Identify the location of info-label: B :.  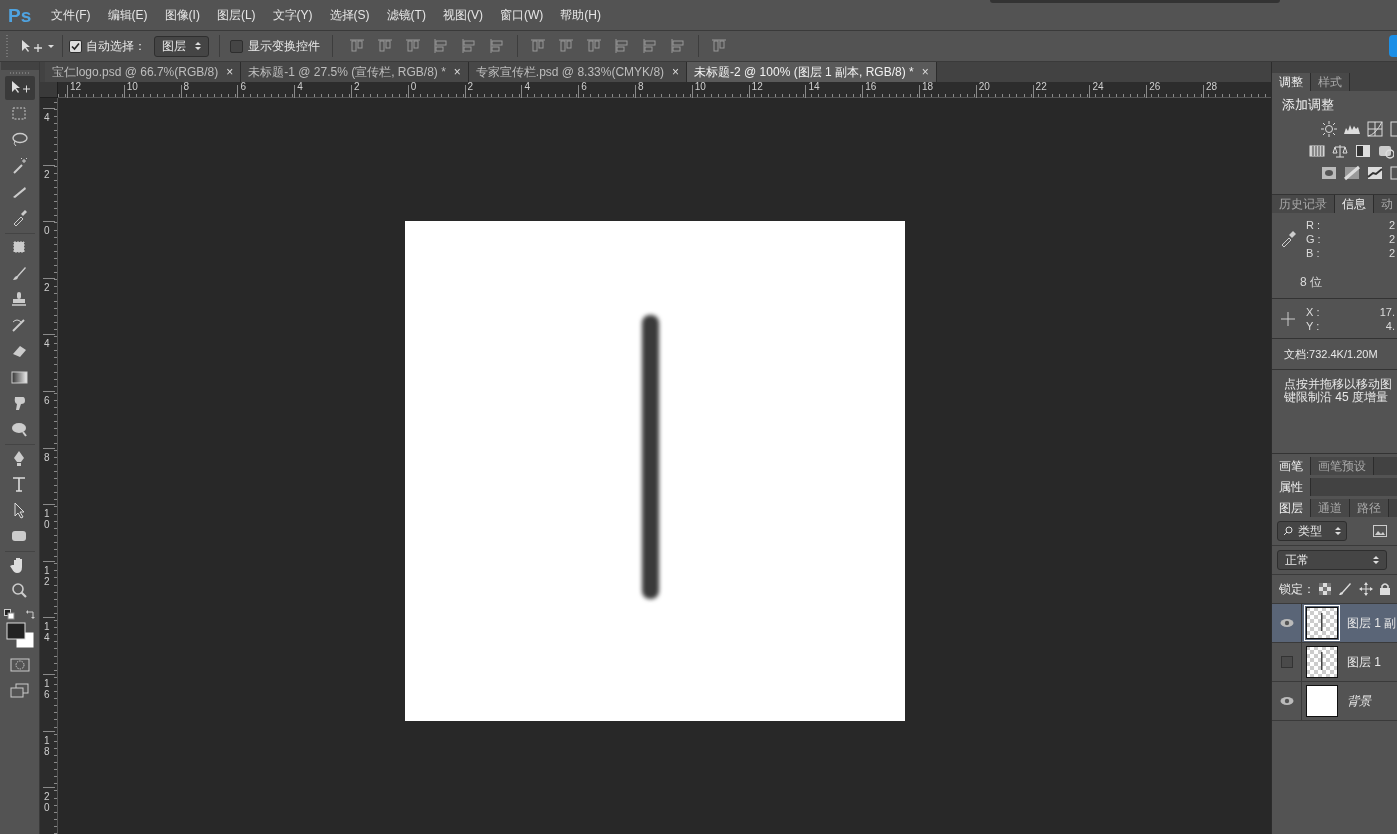
(1313, 252).